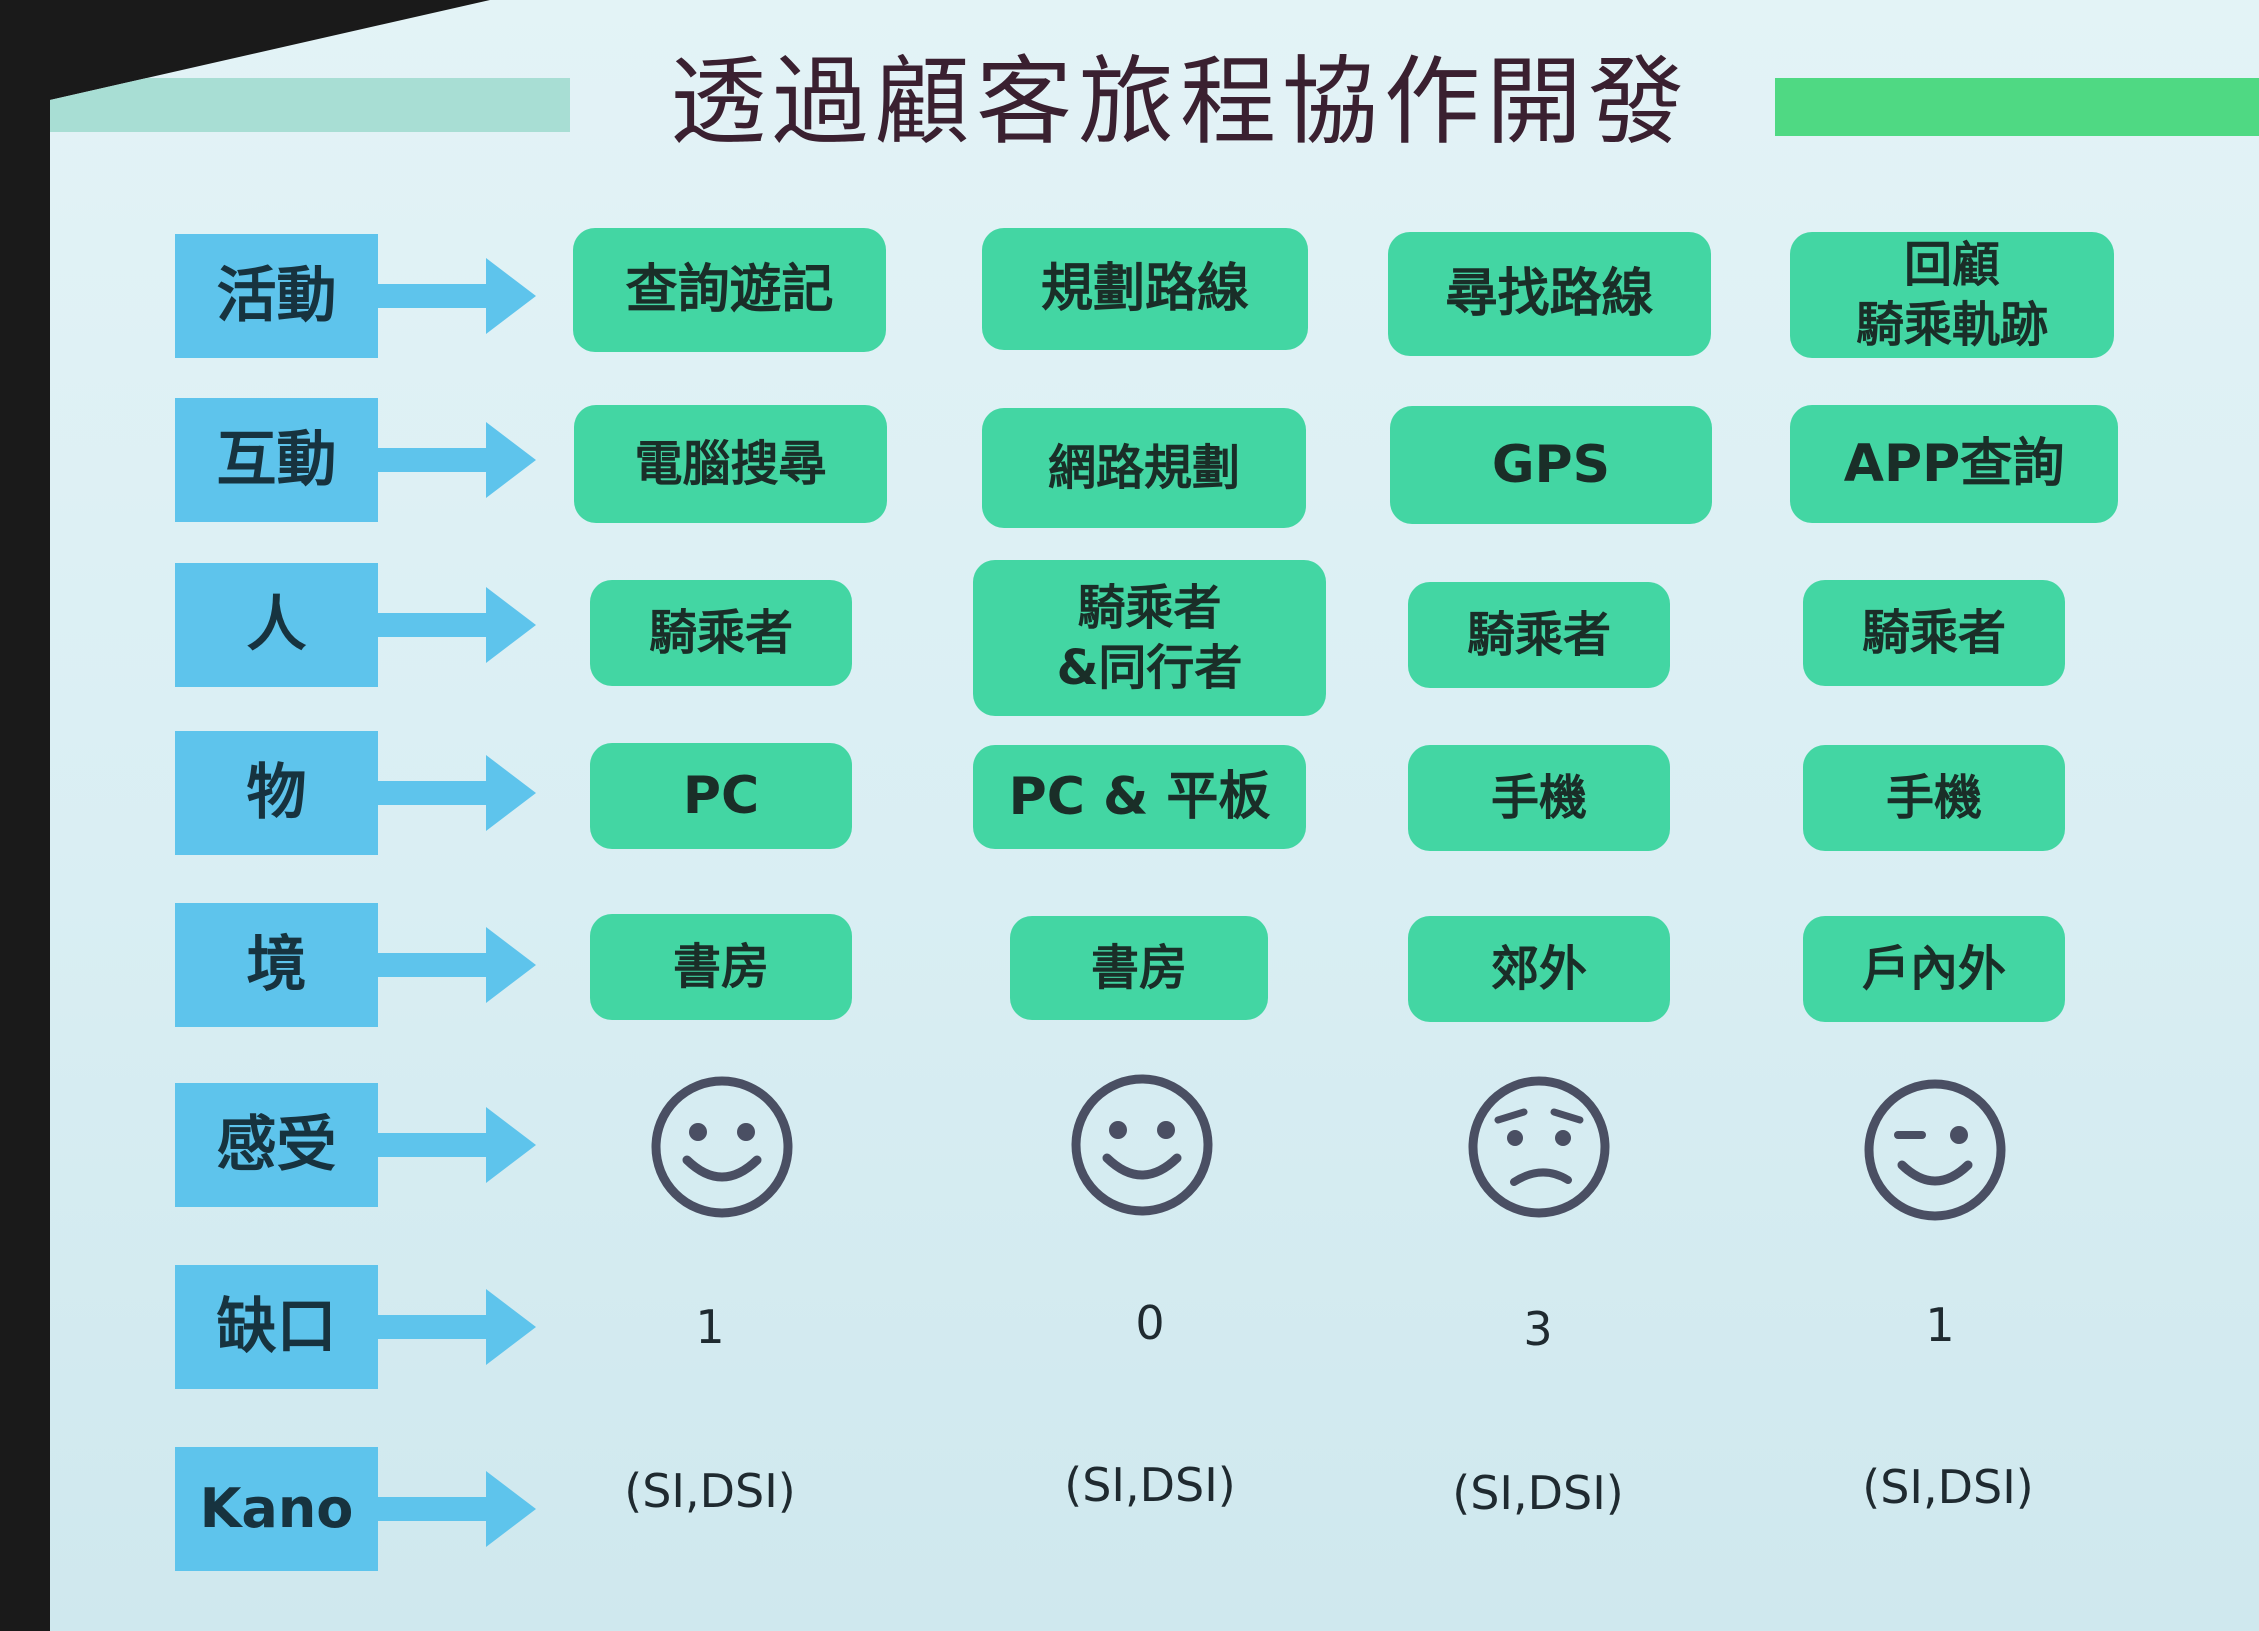 This screenshot has width=2259, height=1631. I want to click on row-label-activity: 活動, so click(276, 296).